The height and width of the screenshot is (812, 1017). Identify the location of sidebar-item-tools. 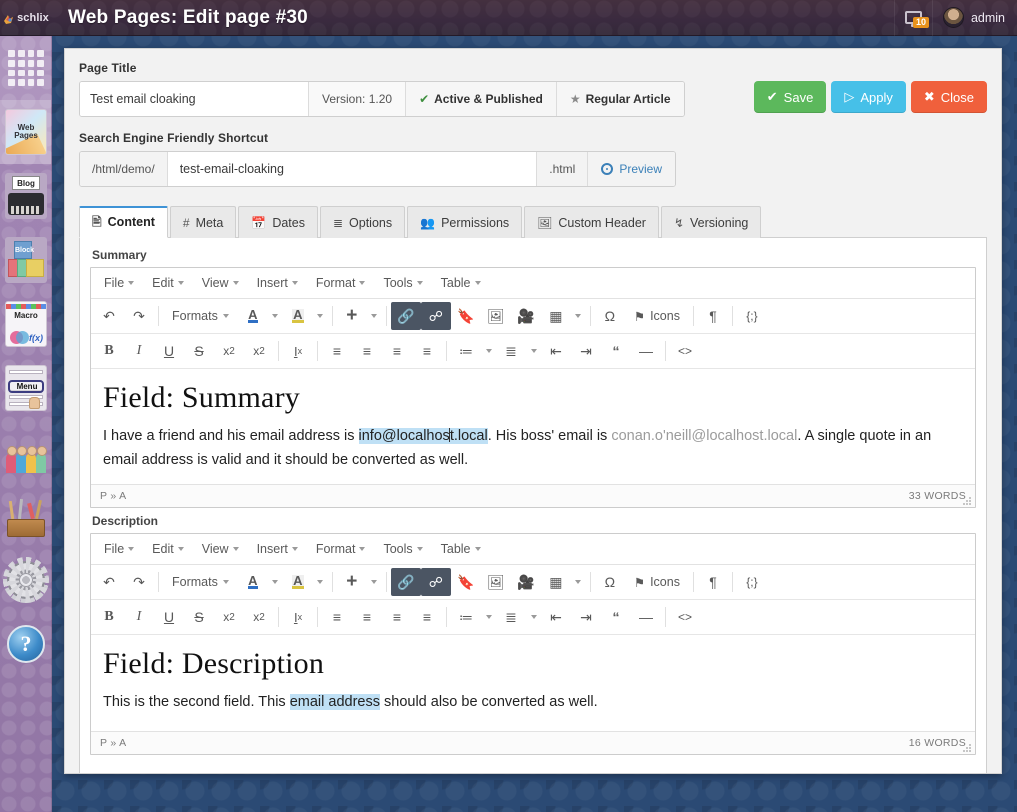
(25, 516).